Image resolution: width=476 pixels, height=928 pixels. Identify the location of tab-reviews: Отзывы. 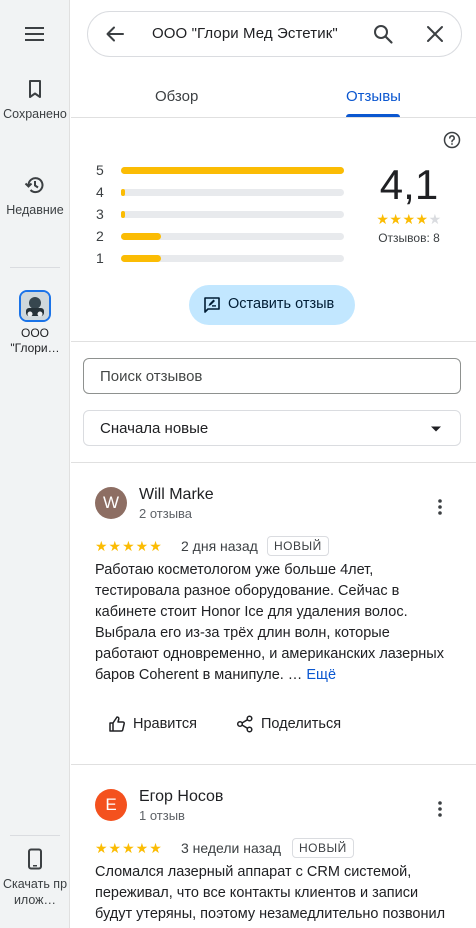
(373, 96).